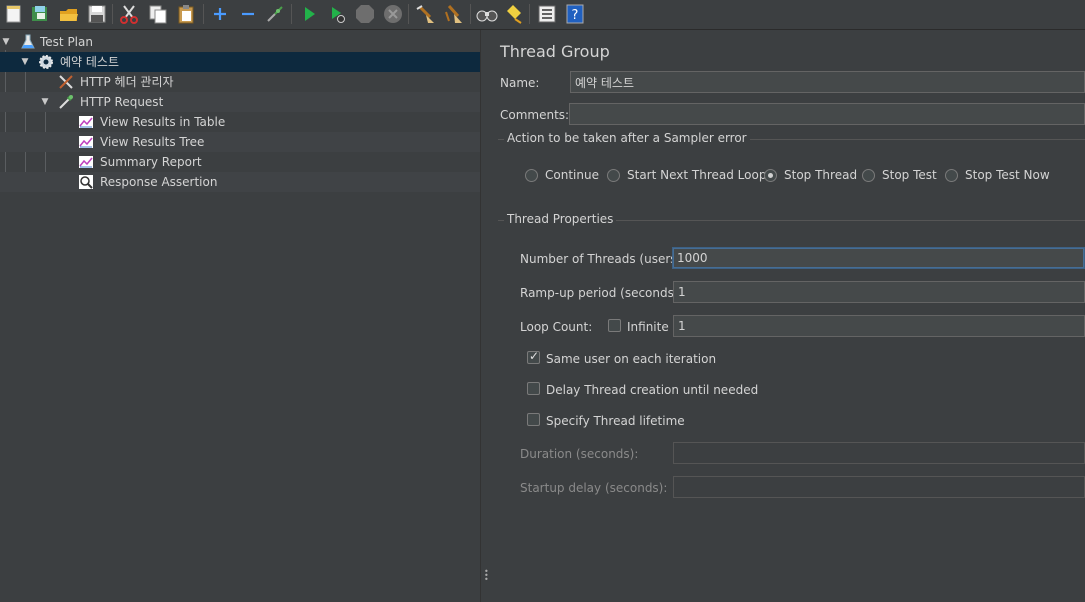 Image resolution: width=1085 pixels, height=602 pixels. I want to click on name-field, so click(827, 82).